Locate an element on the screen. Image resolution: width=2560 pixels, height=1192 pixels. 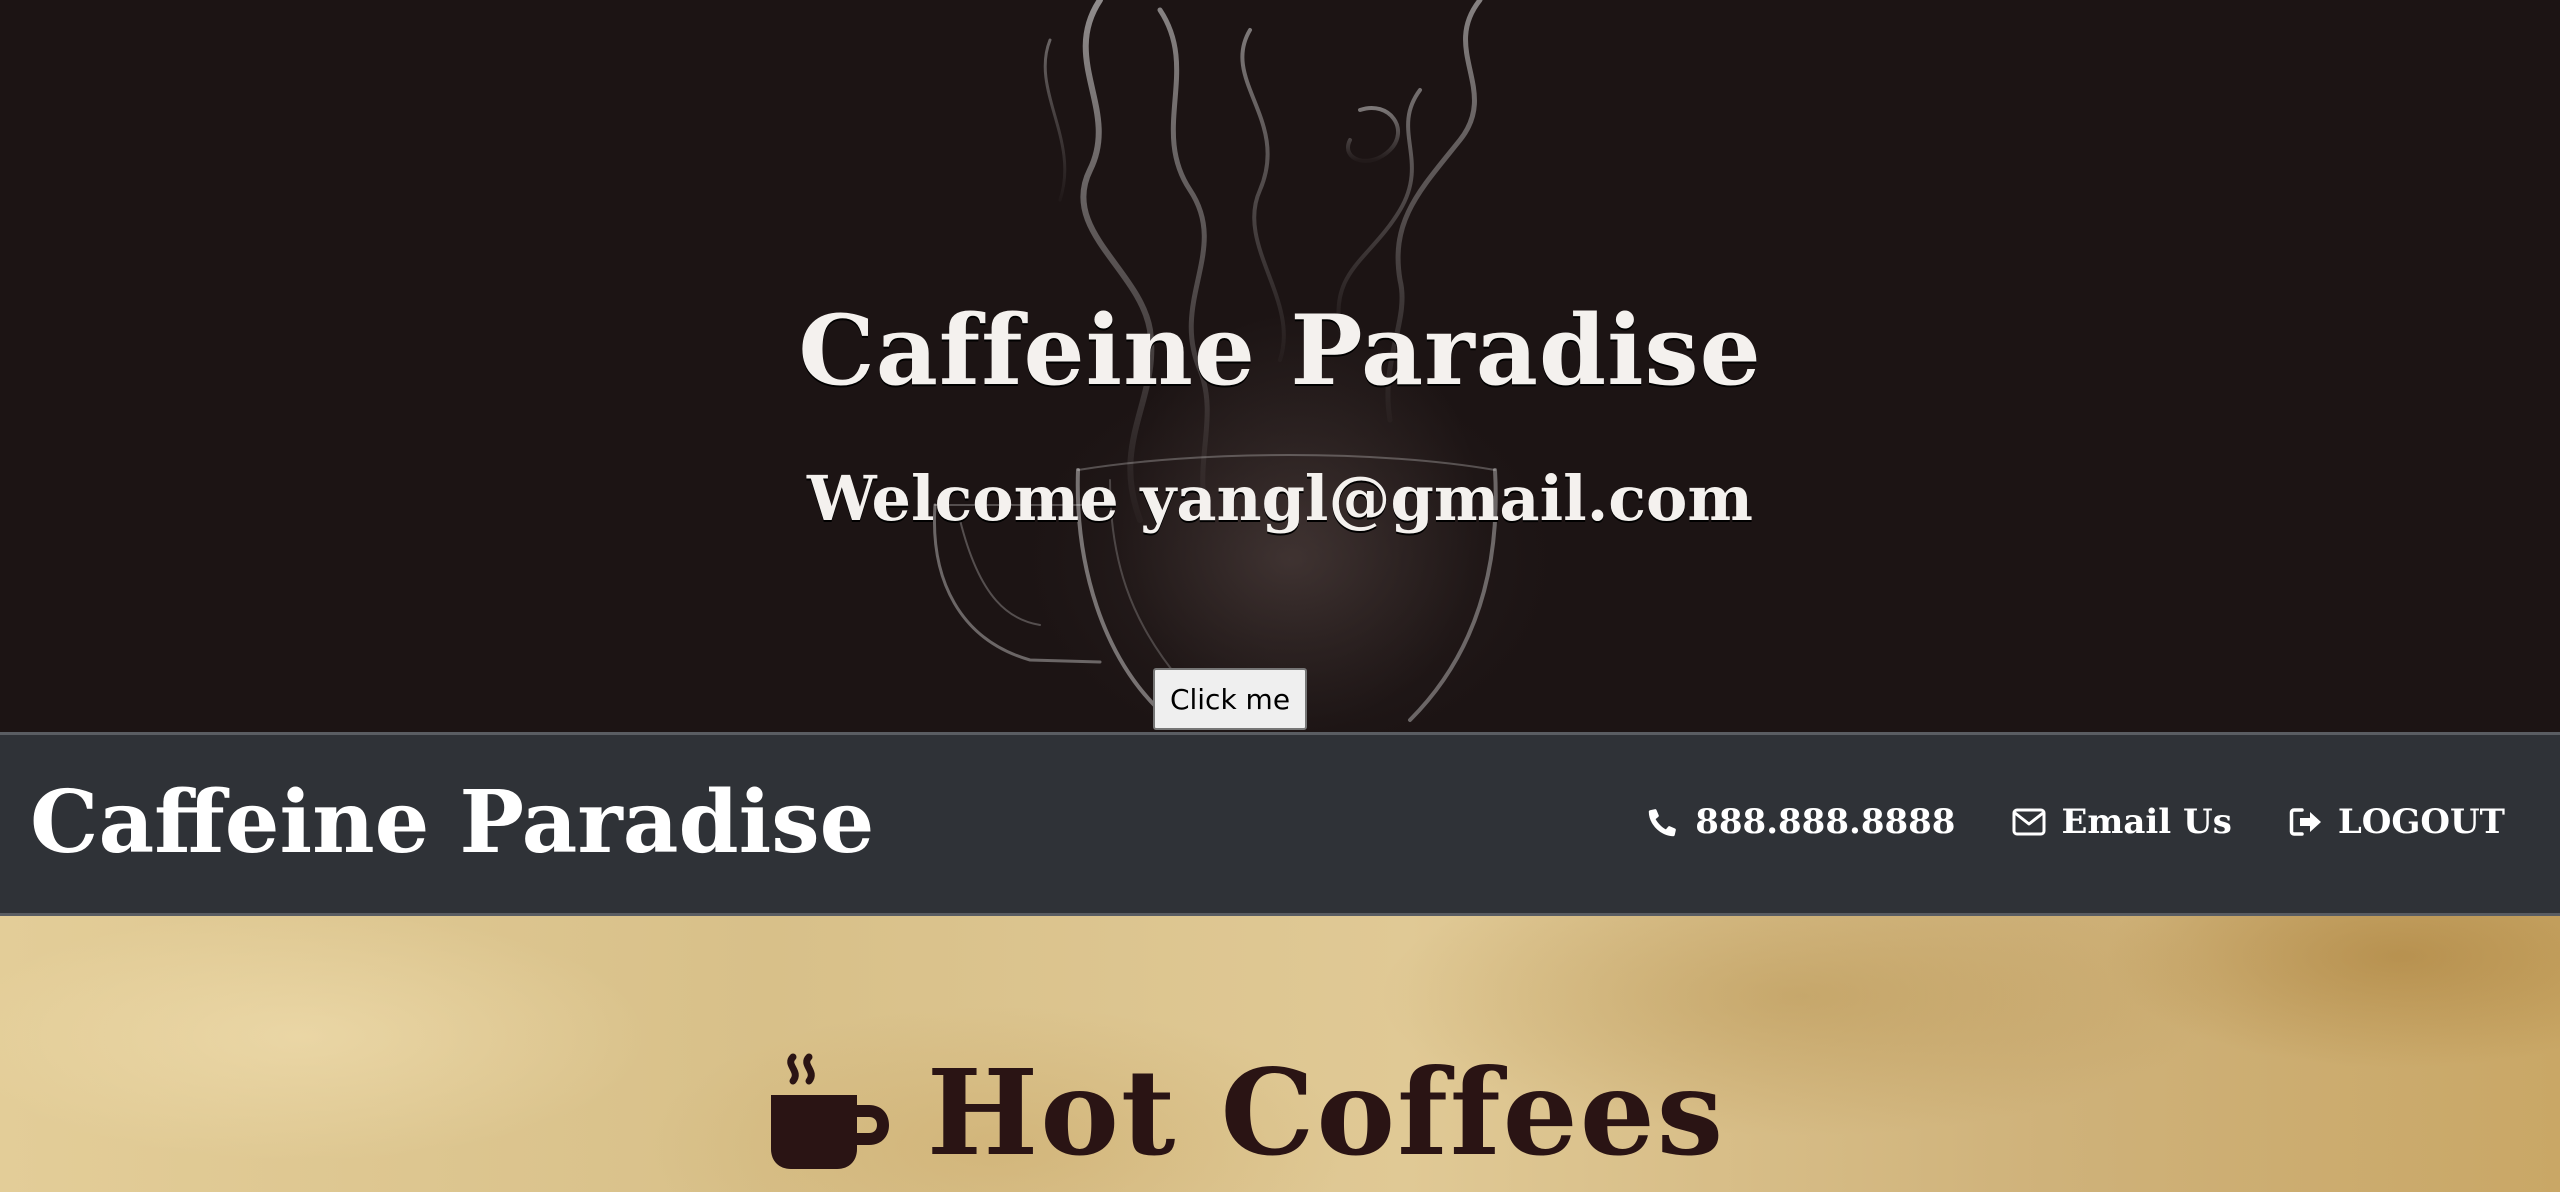
sign-out-icon is located at coordinates (2306, 822).